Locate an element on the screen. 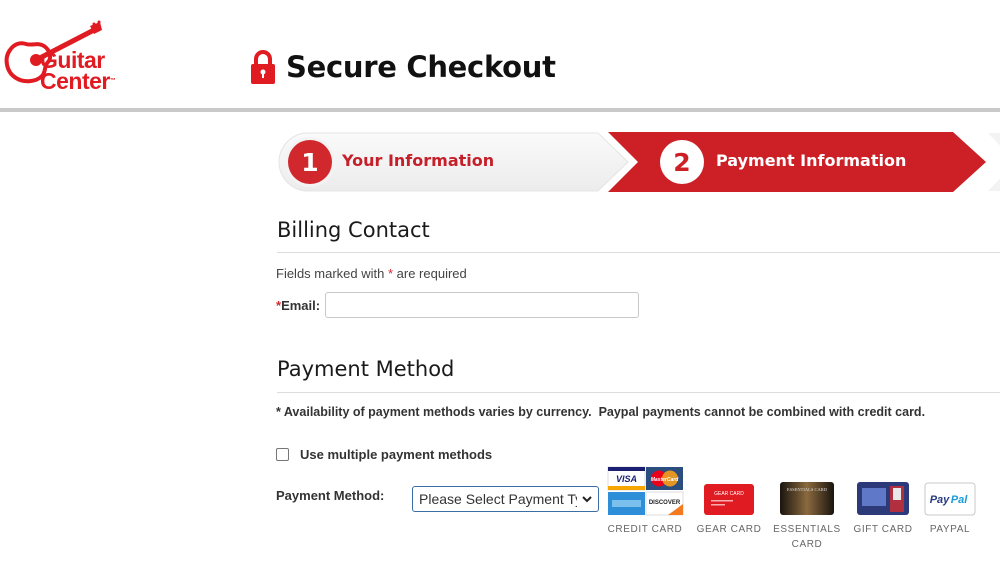 This screenshot has width=1000, height=567. brand-line-2: Center is located at coordinates (75, 81).